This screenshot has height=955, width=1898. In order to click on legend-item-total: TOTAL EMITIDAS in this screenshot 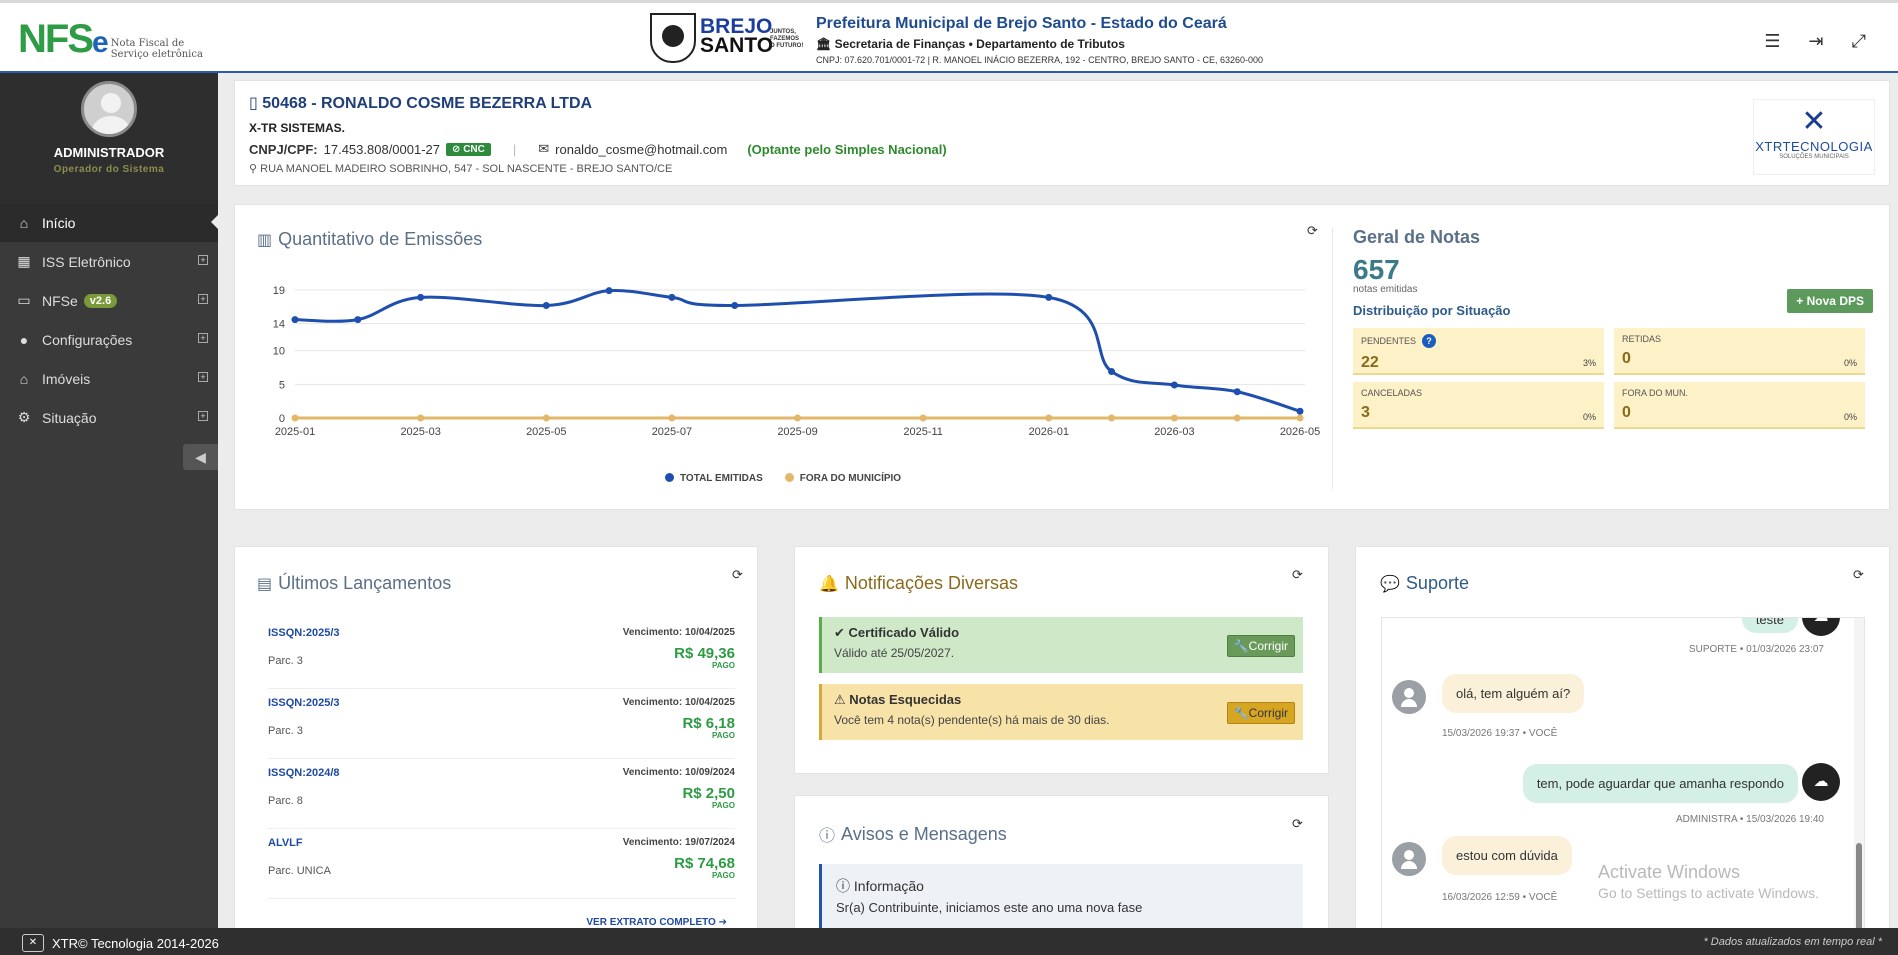, I will do `click(714, 478)`.